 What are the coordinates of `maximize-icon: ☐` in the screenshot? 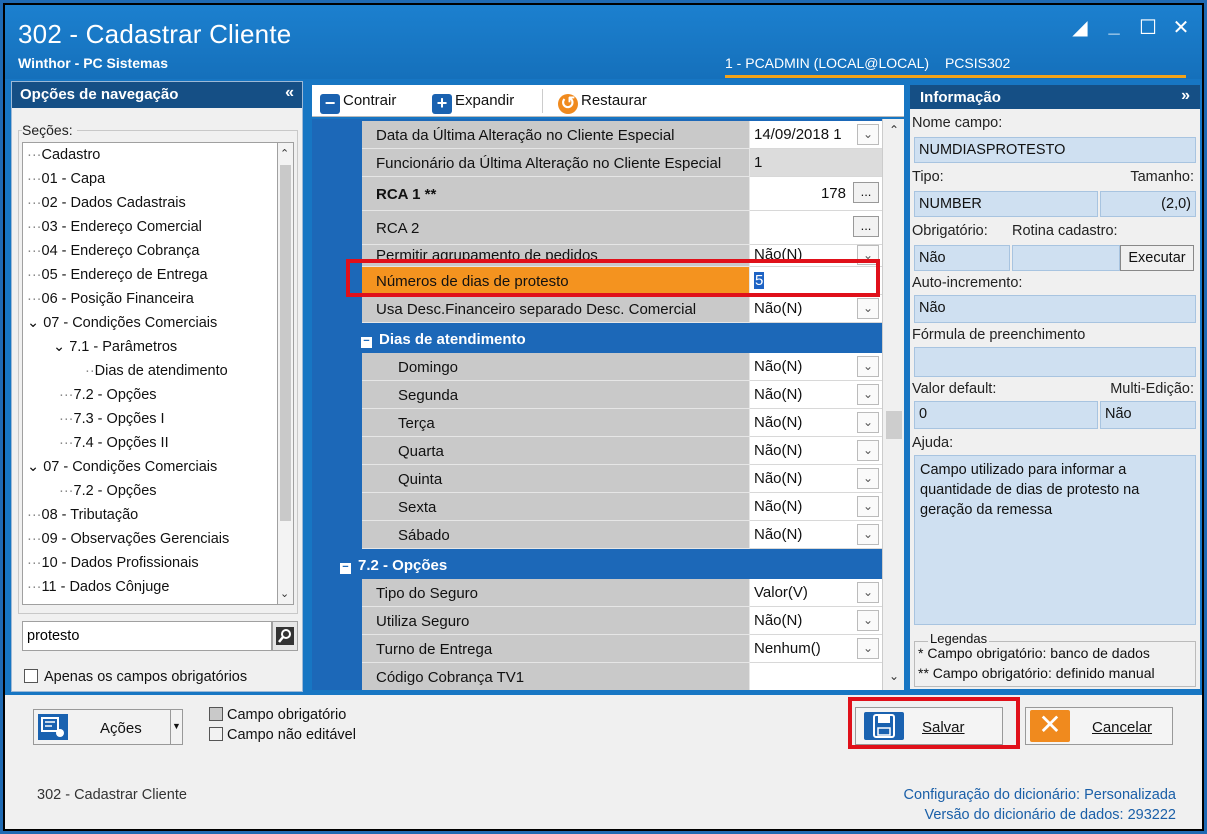 It's located at (1148, 27).